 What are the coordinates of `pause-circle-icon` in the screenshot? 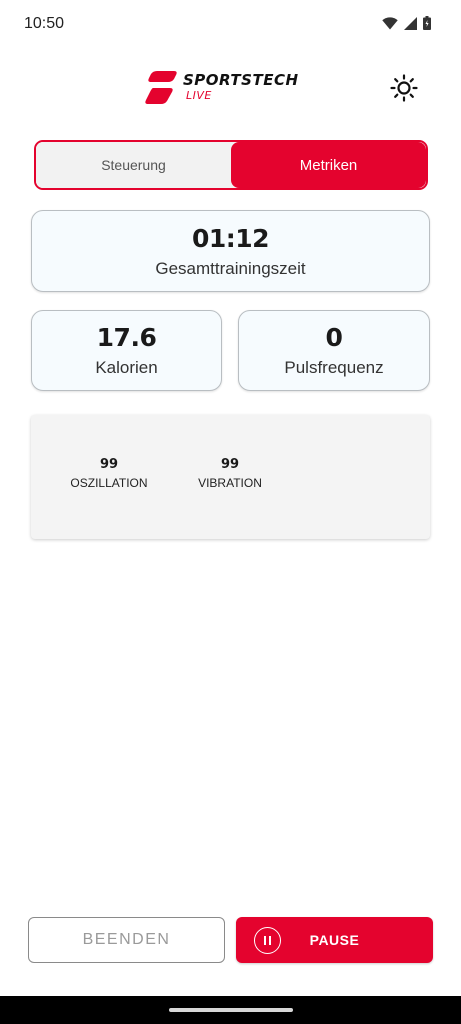 It's located at (267, 940).